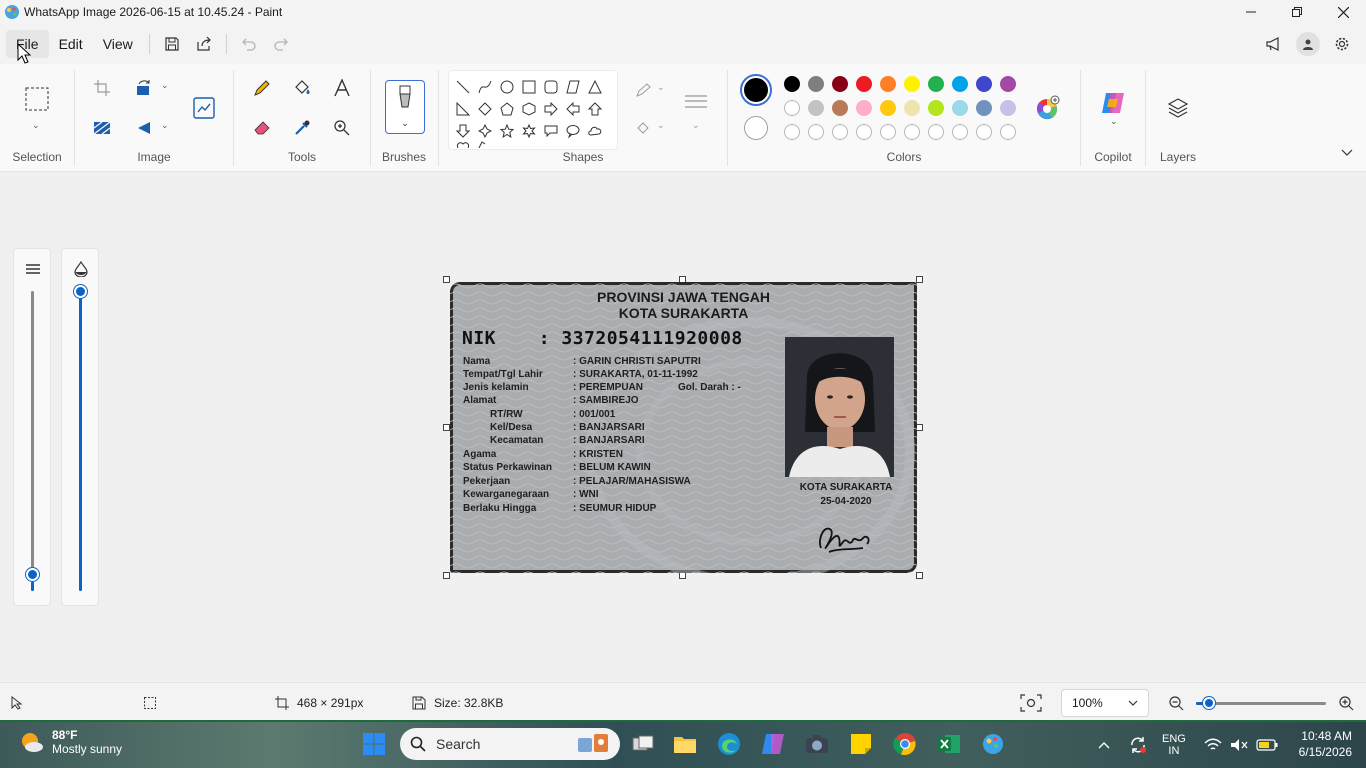 The height and width of the screenshot is (768, 1366). I want to click on field-label: Jenis kelamin, so click(496, 387).